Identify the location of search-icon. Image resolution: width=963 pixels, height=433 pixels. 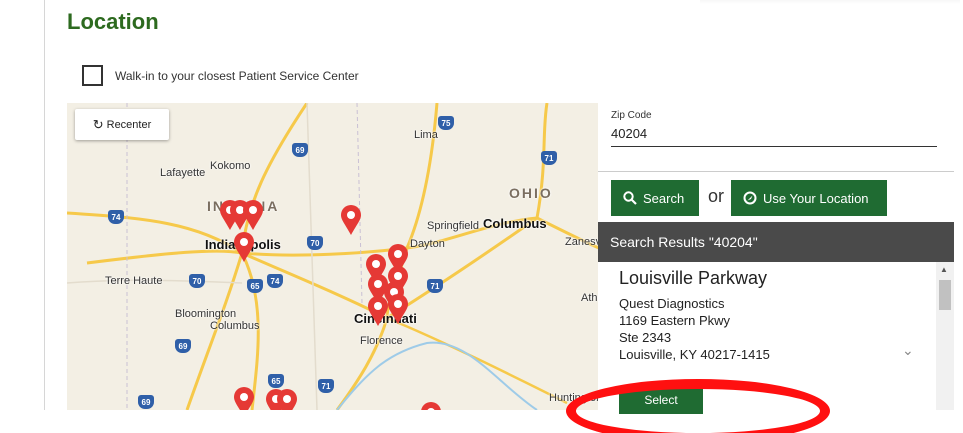
(630, 198).